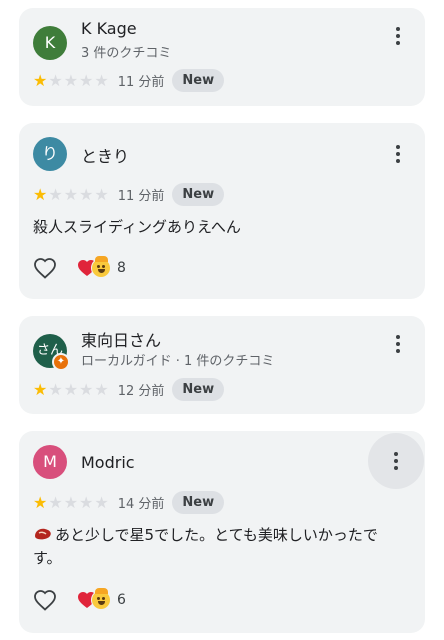 This screenshot has height=640, width=444. I want to click on avatar-letter: り, so click(49, 153).